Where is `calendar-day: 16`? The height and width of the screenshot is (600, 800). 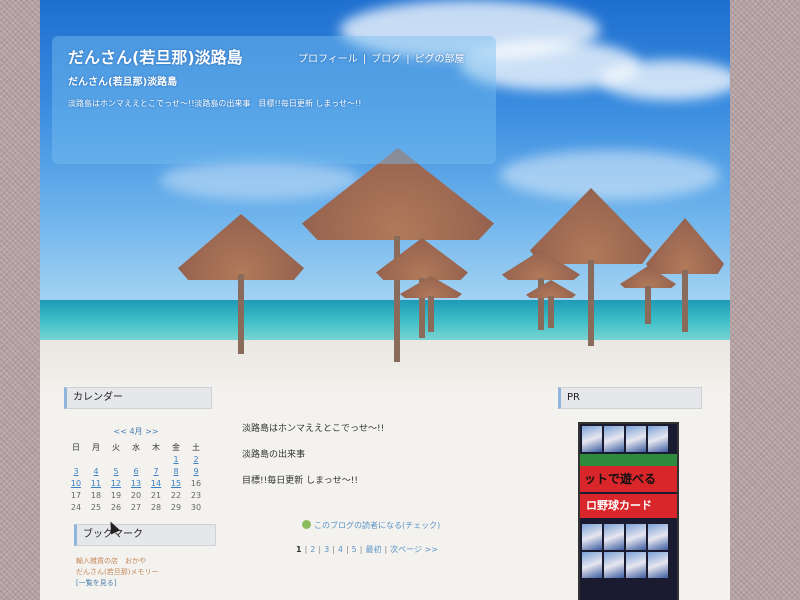 calendar-day: 16 is located at coordinates (196, 483).